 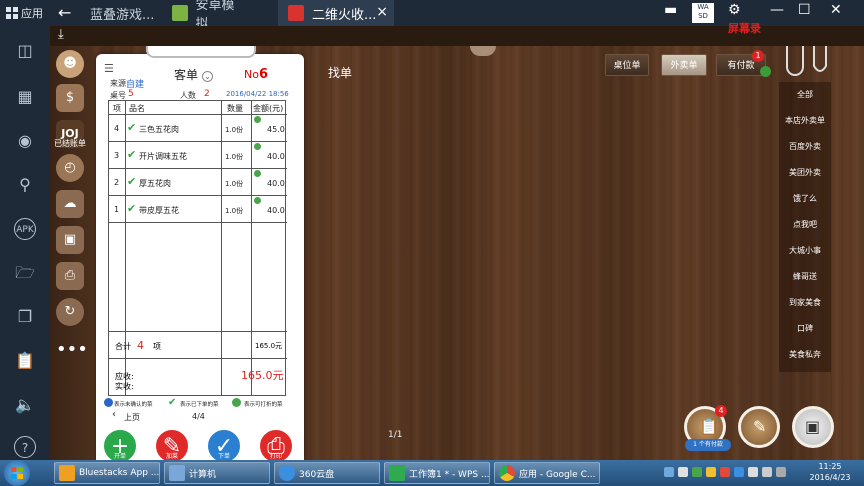 What do you see at coordinates (830, 472) in the screenshot?
I see `taskbar-clock: 11:25 2016/4/23` at bounding box center [830, 472].